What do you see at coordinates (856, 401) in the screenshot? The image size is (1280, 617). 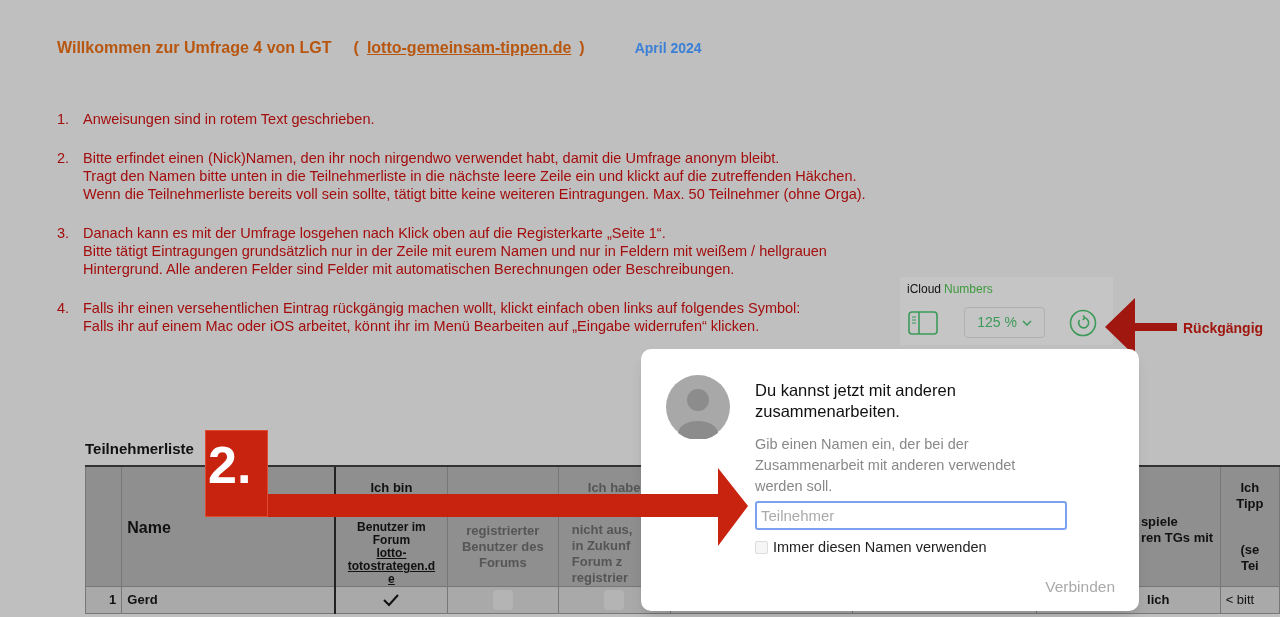 I see `dialog-title: Du kannst jetzt mit anderen zusammenarbeiten.` at bounding box center [856, 401].